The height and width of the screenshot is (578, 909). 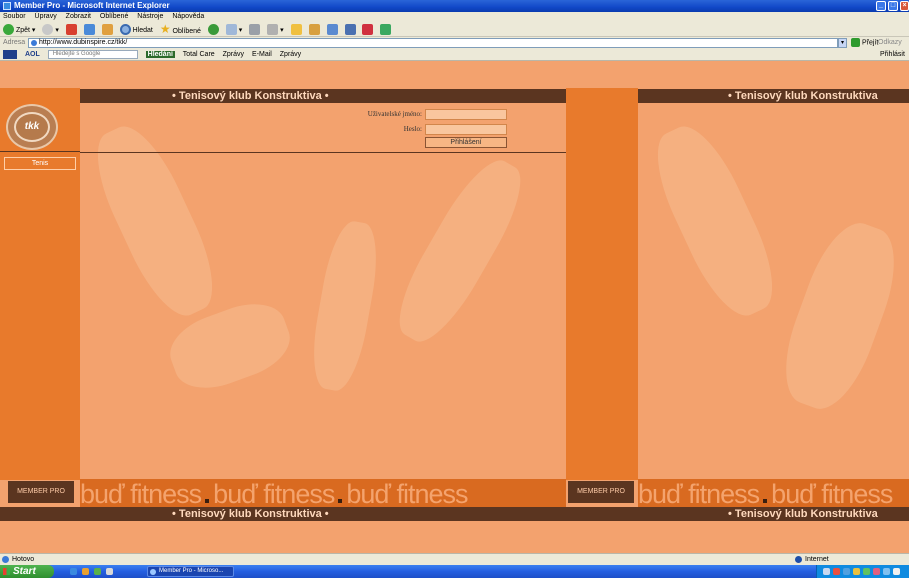 What do you see at coordinates (454, 559) in the screenshot?
I see `status-bar: Hotovo Internet` at bounding box center [454, 559].